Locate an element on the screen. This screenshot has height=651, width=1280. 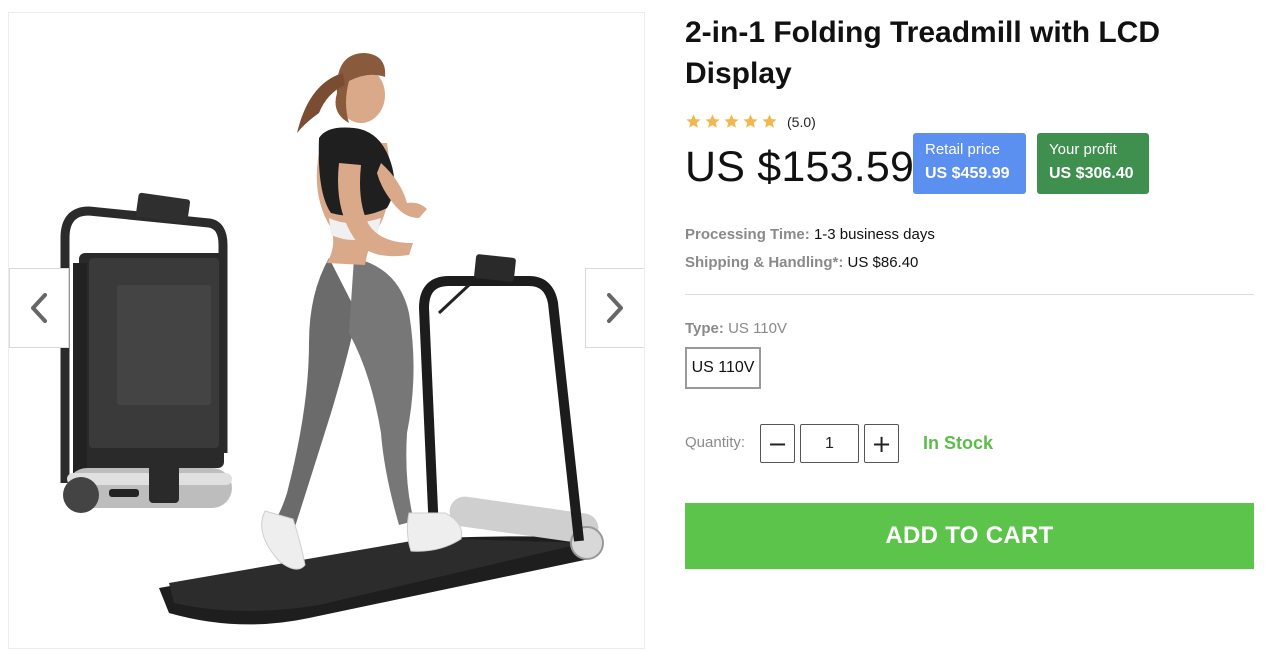
shipping-handling: Shipping & Handling*: US $86.40 is located at coordinates (801, 262).